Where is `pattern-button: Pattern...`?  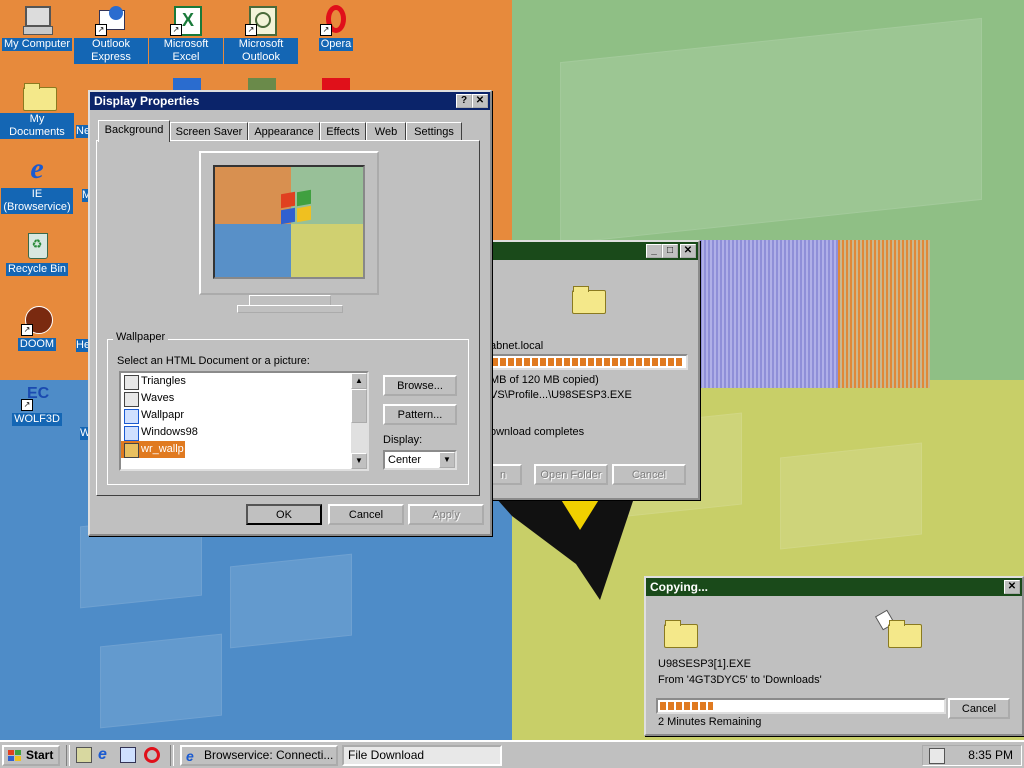
pattern-button: Pattern... is located at coordinates (420, 414).